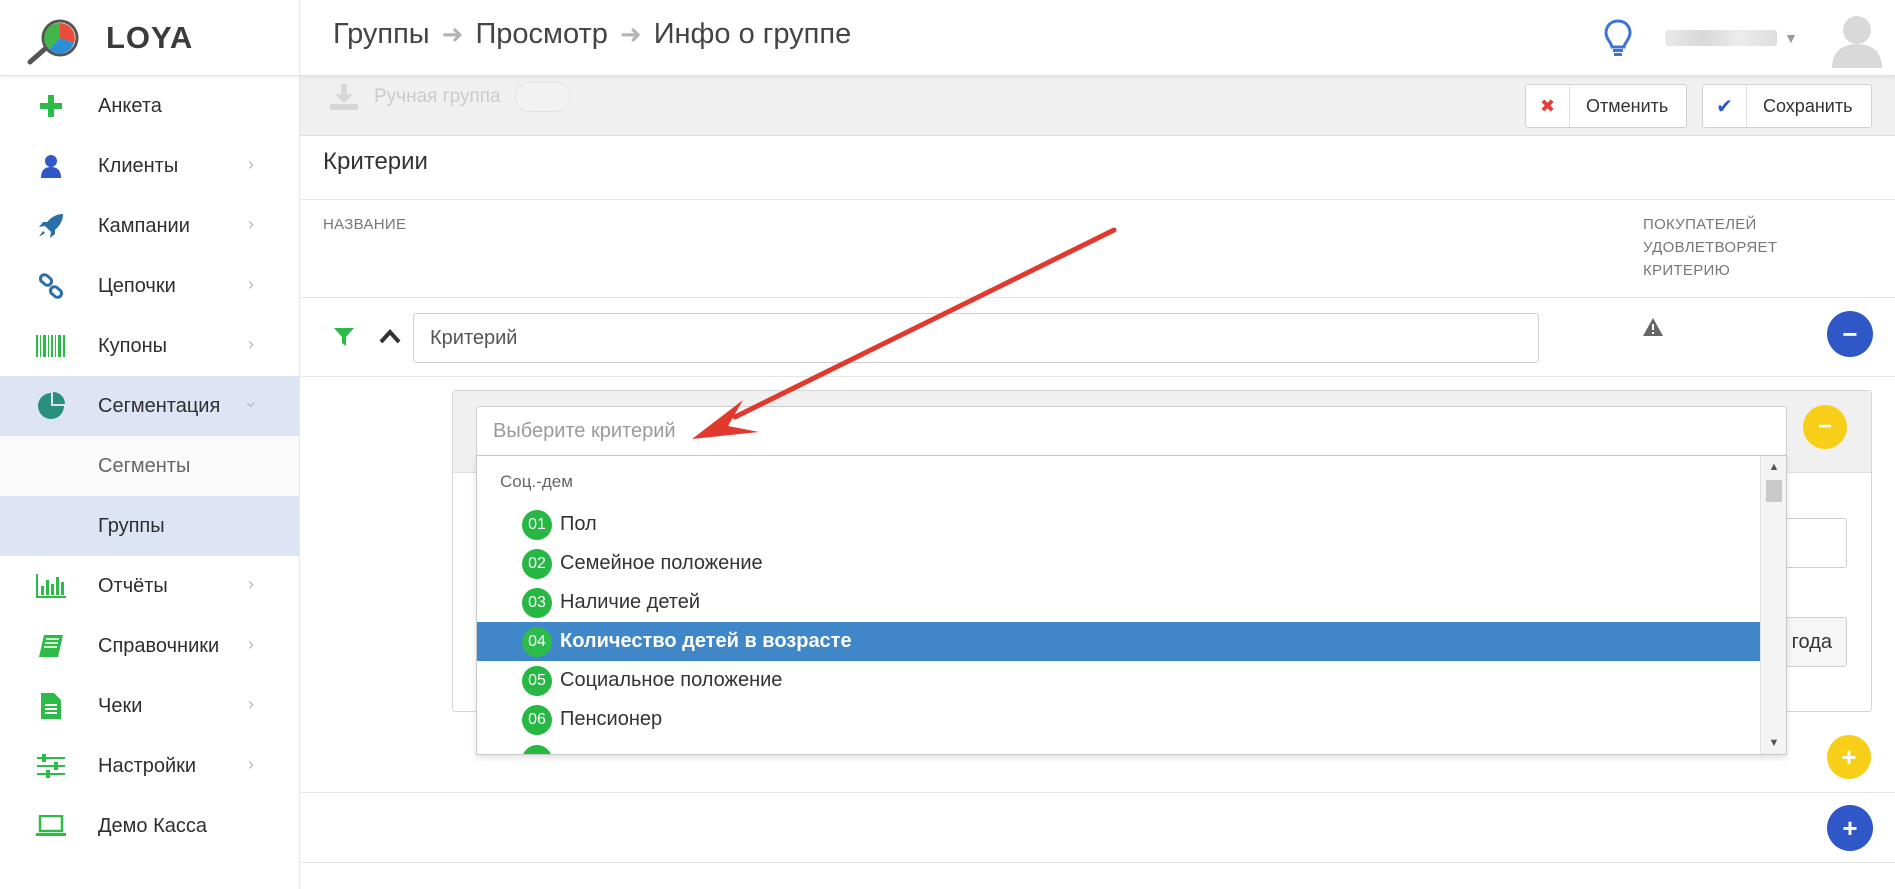  Describe the element at coordinates (1700, 224) in the screenshot. I see `column-header-line: ПОКУПАТЕЛЕЙ` at that location.